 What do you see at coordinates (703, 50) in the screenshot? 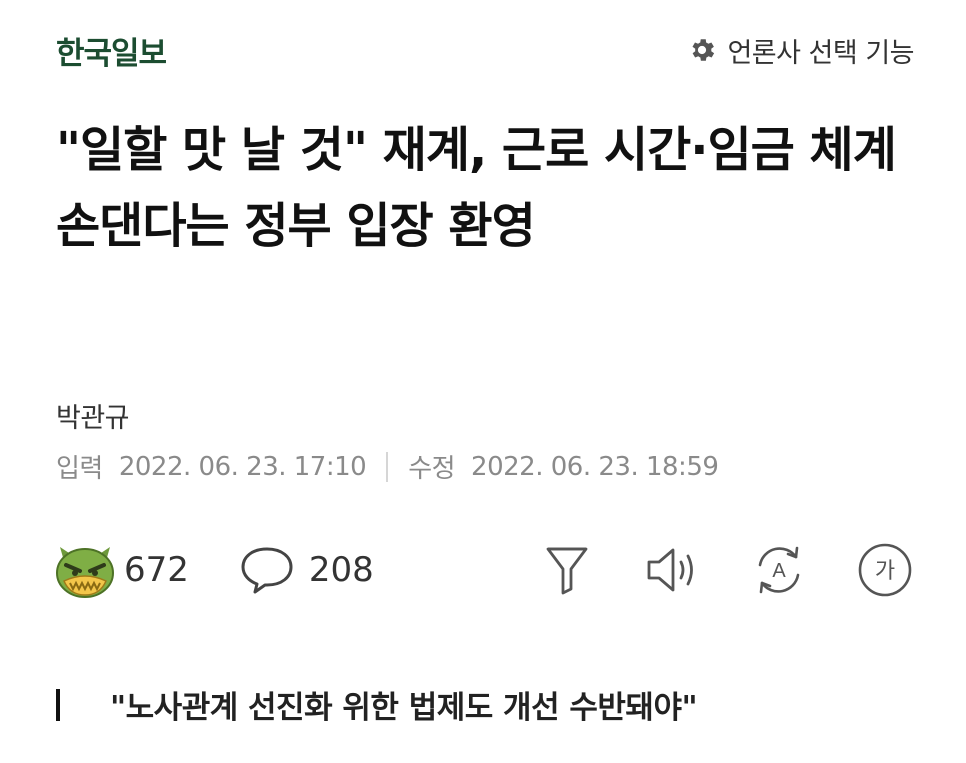
I see `gear-icon` at bounding box center [703, 50].